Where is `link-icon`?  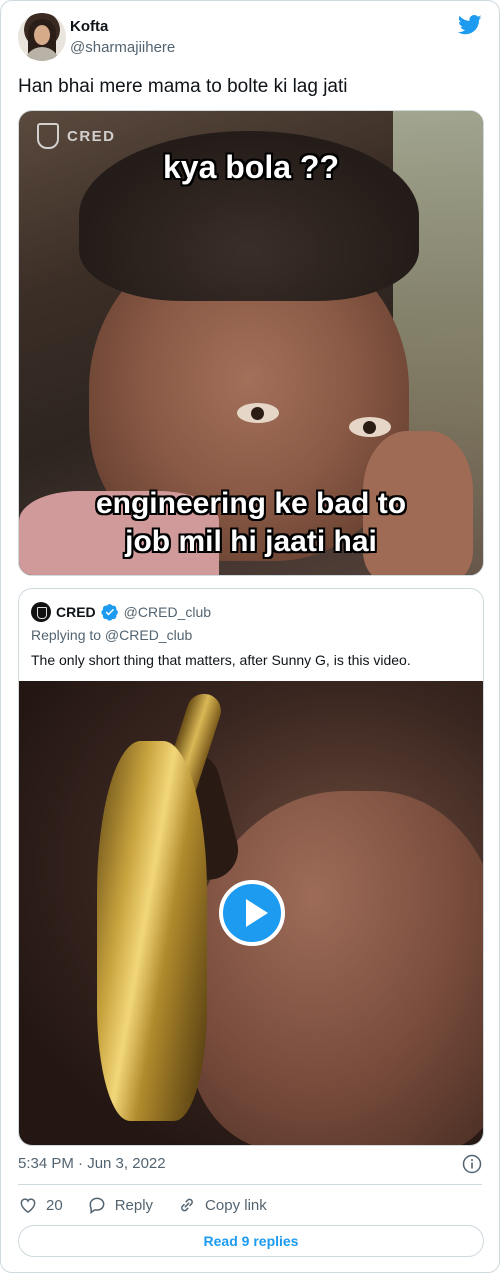 link-icon is located at coordinates (187, 1205).